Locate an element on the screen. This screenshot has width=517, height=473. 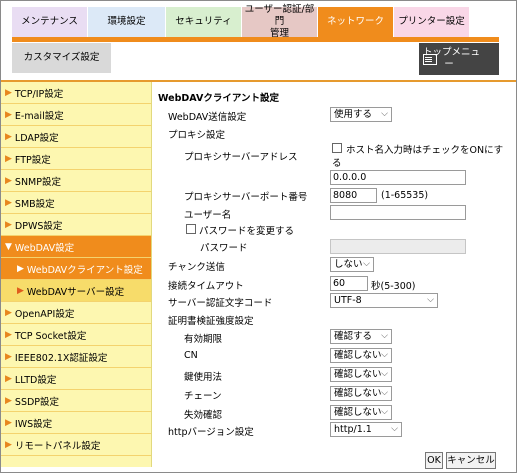
sidebar-item-label: E-mail設定 is located at coordinates (39, 116).